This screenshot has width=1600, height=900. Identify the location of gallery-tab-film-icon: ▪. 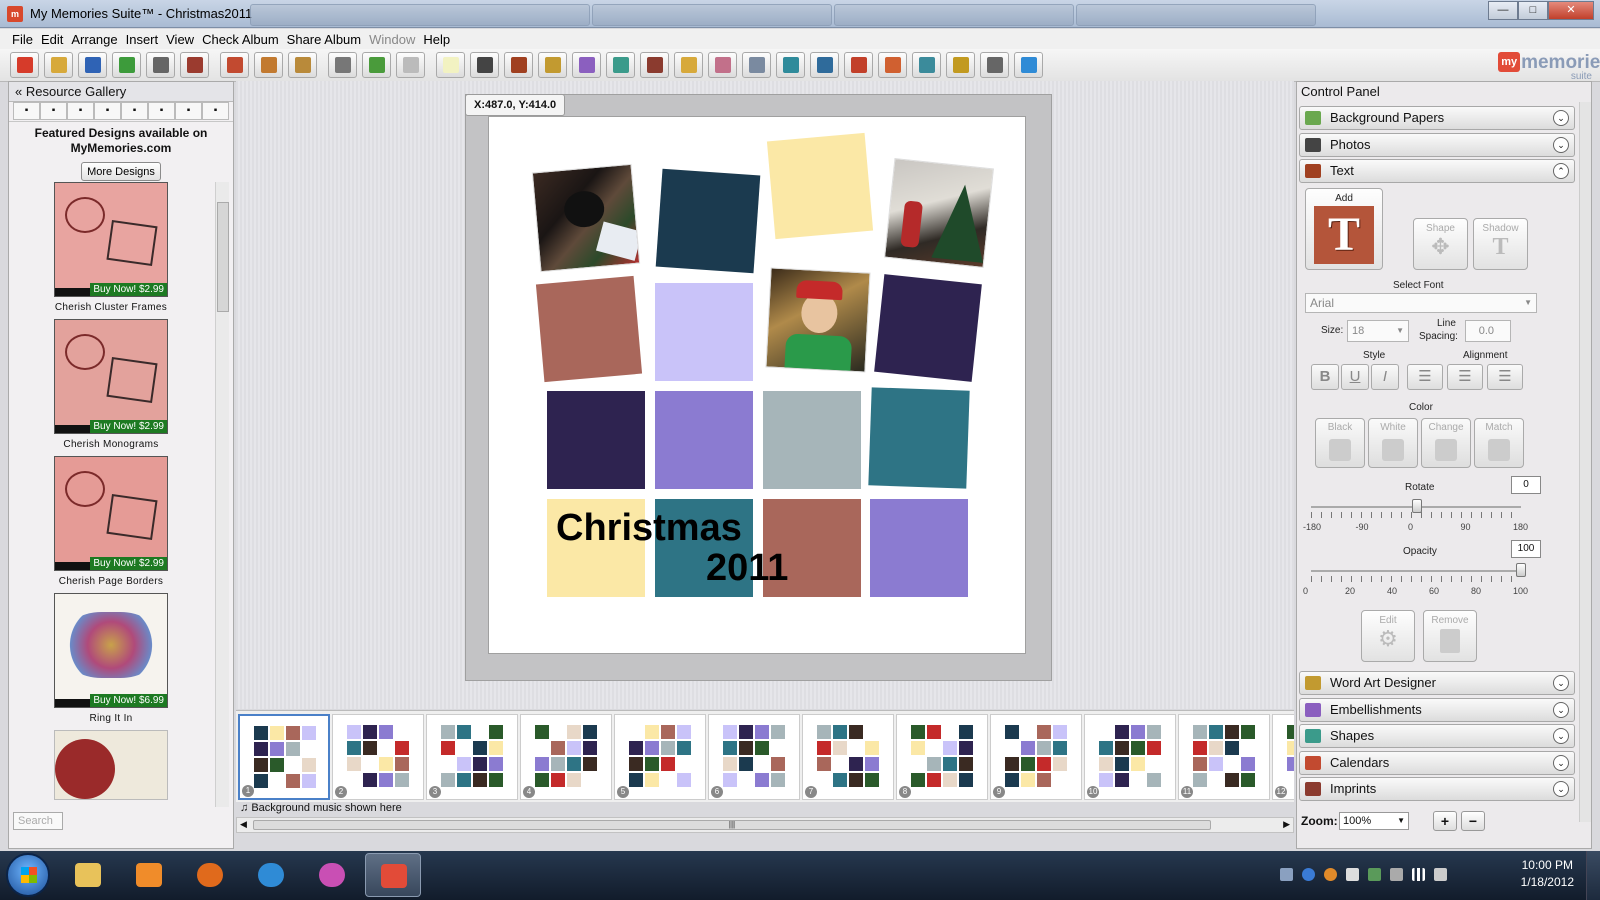
(134, 111).